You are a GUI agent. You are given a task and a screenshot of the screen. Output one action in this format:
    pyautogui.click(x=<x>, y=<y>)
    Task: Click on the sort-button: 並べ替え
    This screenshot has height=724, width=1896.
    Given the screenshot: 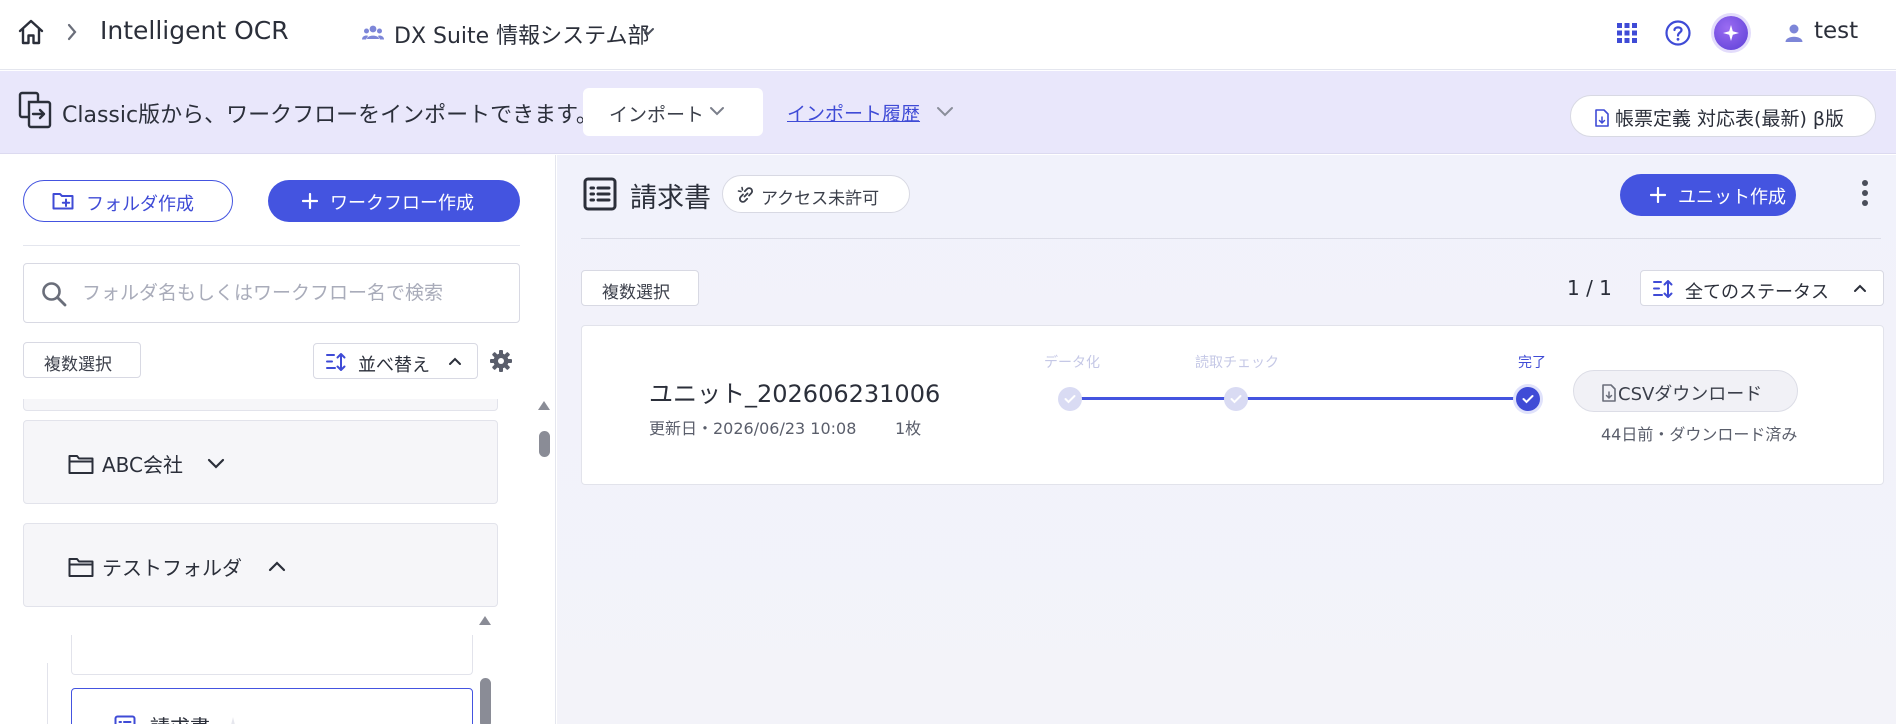 What is the action you would take?
    pyautogui.click(x=395, y=361)
    